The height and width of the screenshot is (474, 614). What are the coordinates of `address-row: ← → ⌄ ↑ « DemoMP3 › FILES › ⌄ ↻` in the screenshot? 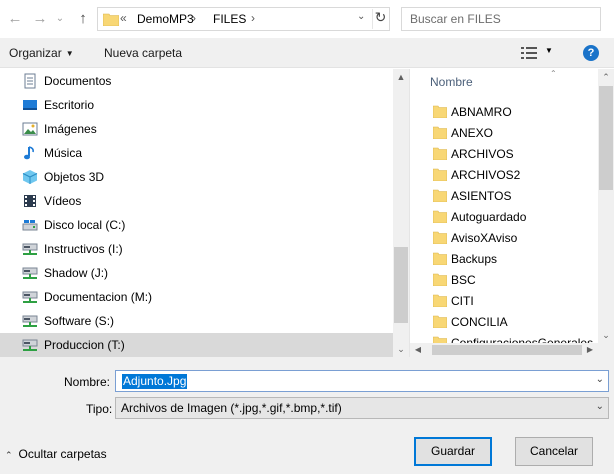 It's located at (307, 19).